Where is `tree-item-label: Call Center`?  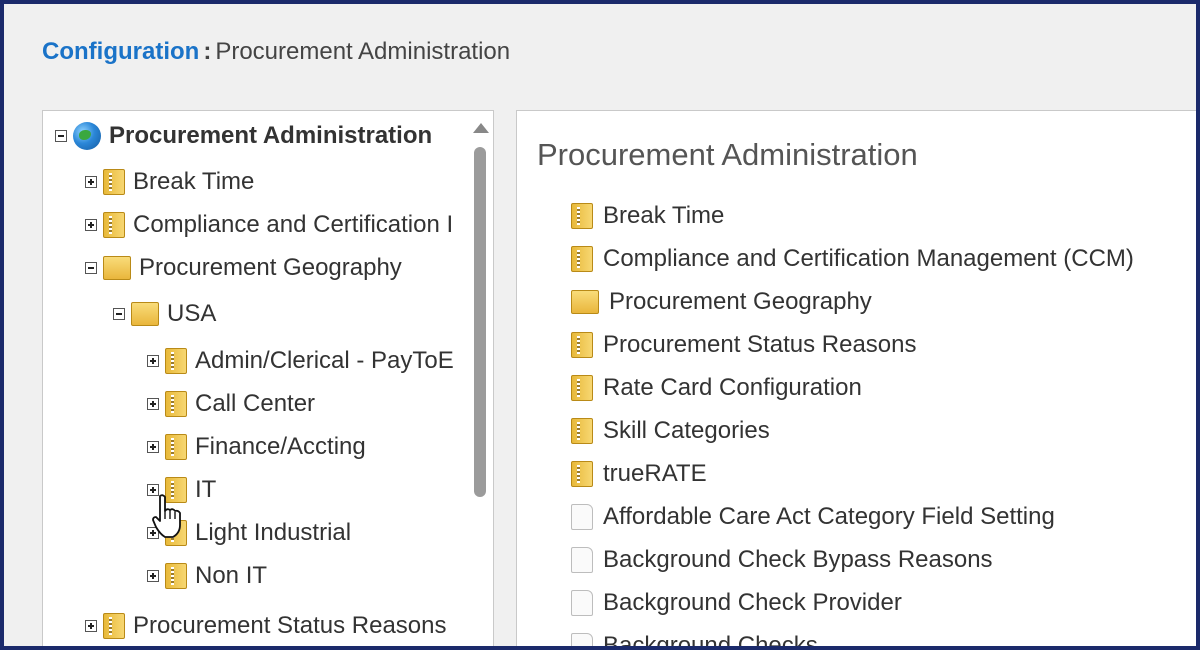
tree-item-label: Call Center is located at coordinates (255, 403).